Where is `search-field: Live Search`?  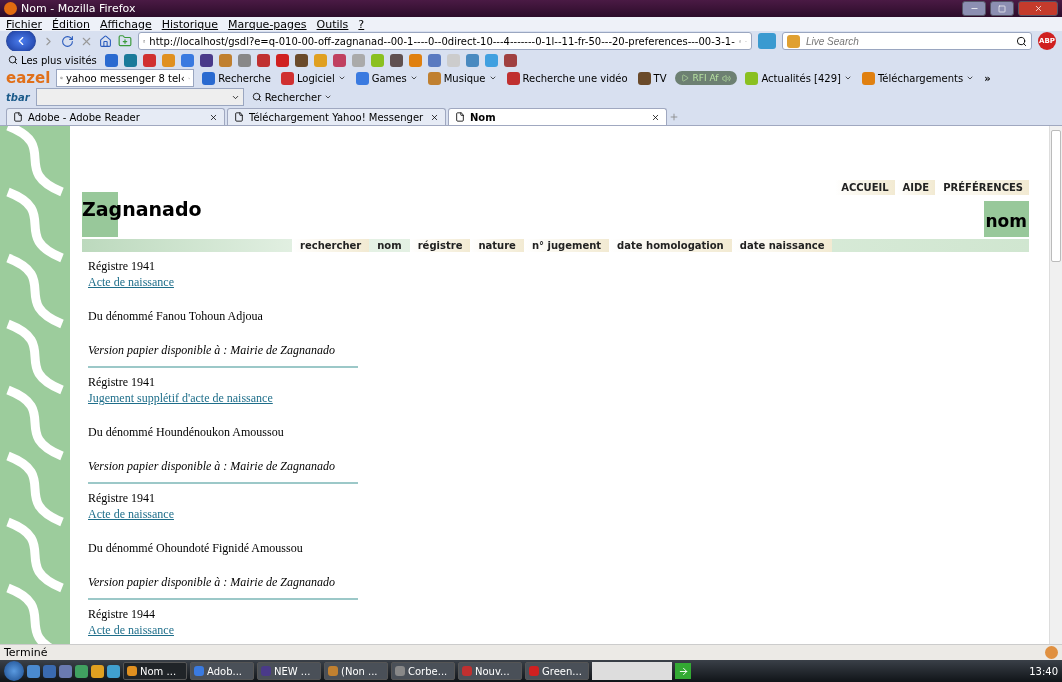
search-field: Live Search is located at coordinates (908, 41).